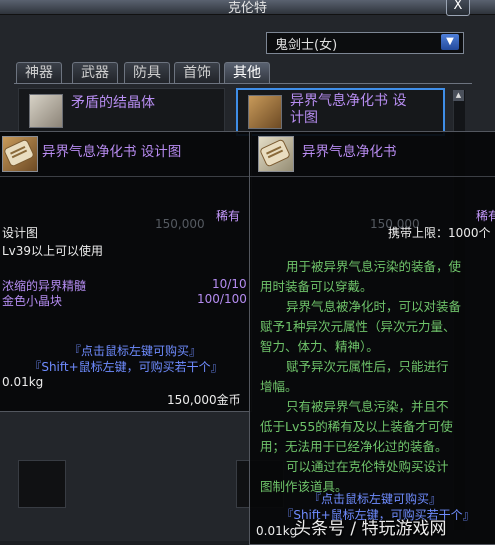 The image size is (495, 545). What do you see at coordinates (370, 529) in the screenshot?
I see `watermark: 头条号 / 特玩游戏网` at bounding box center [370, 529].